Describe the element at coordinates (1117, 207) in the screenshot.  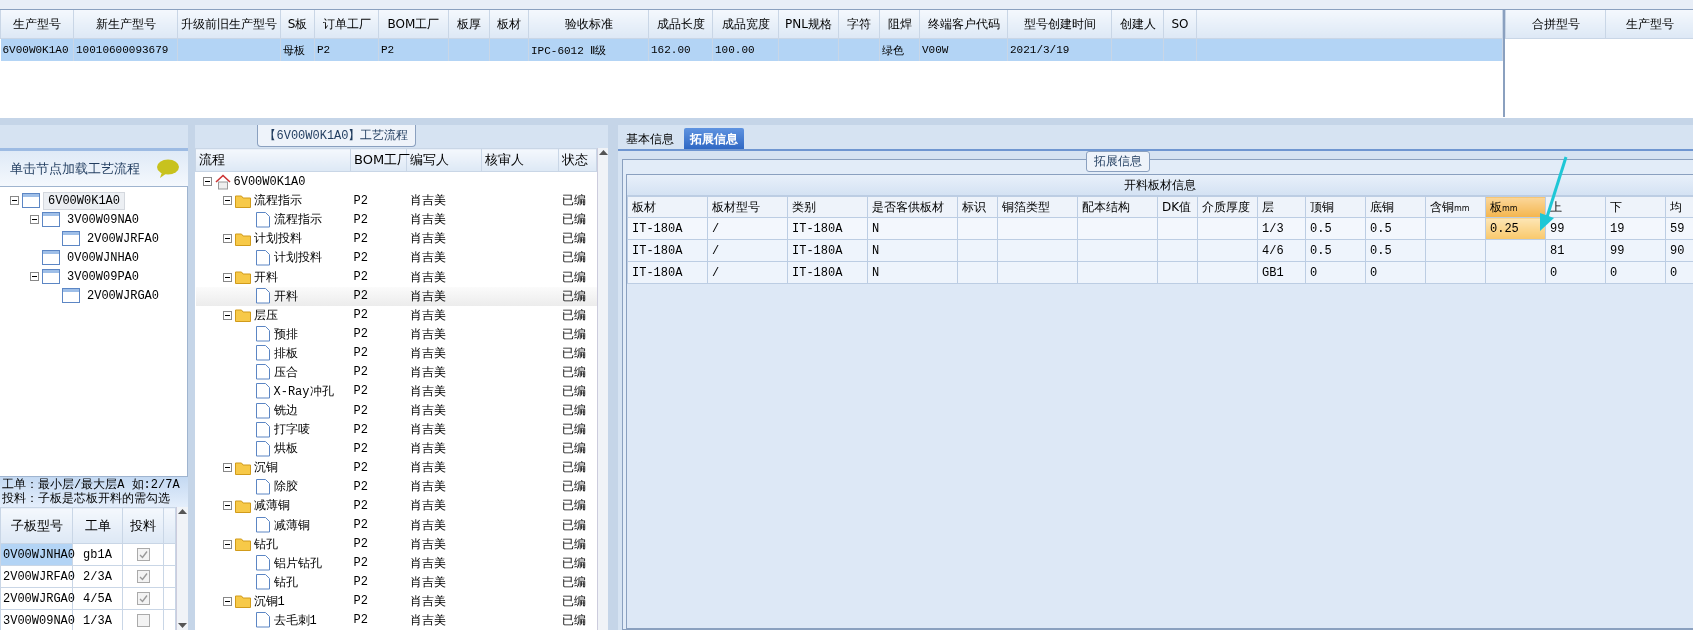
I see `column-header: 配本结构` at that location.